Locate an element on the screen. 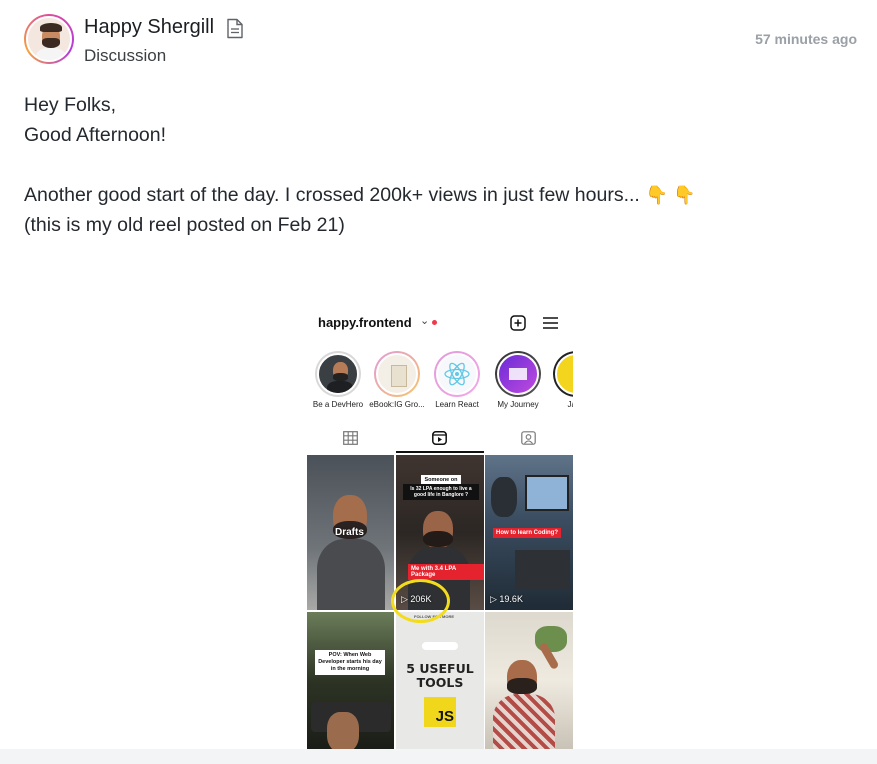  story-highlight-journey is located at coordinates (518, 374).